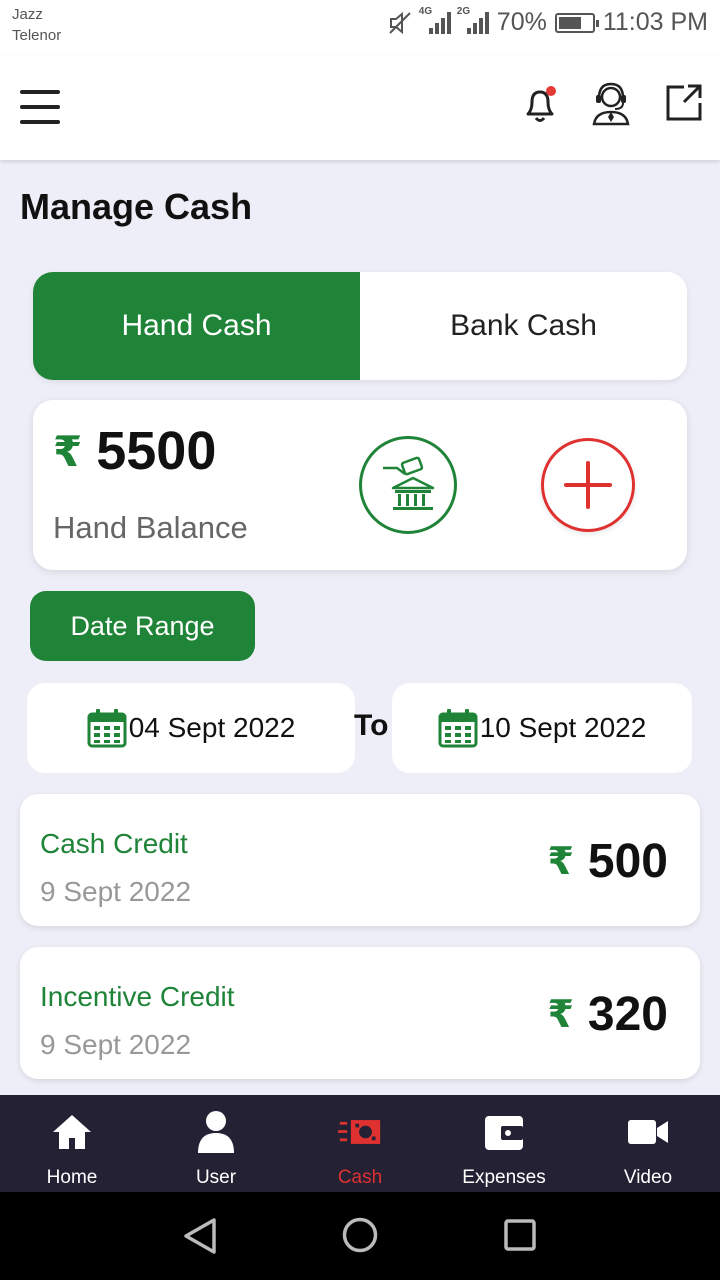  Describe the element at coordinates (655, 22) in the screenshot. I see `clock: 11:03 PM` at that location.